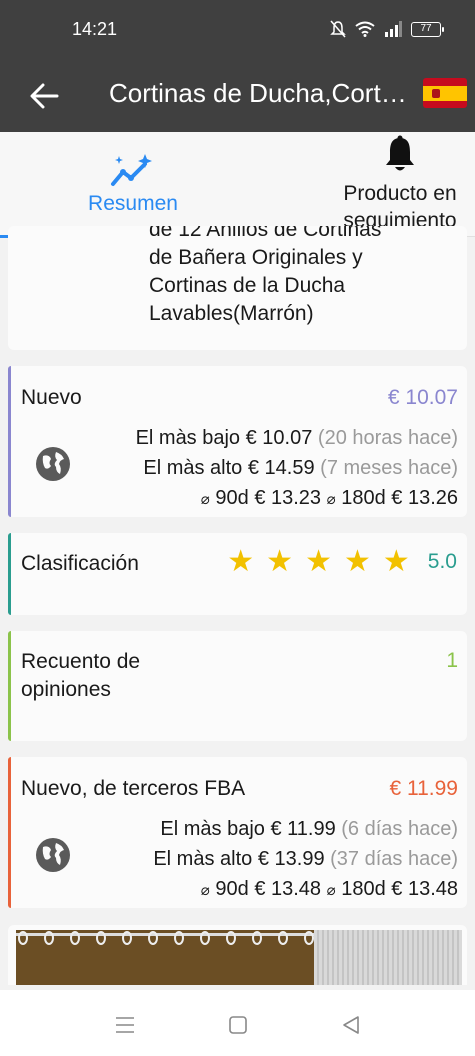 This screenshot has height=1056, width=475. I want to click on curtain-rings, so click(166, 938).